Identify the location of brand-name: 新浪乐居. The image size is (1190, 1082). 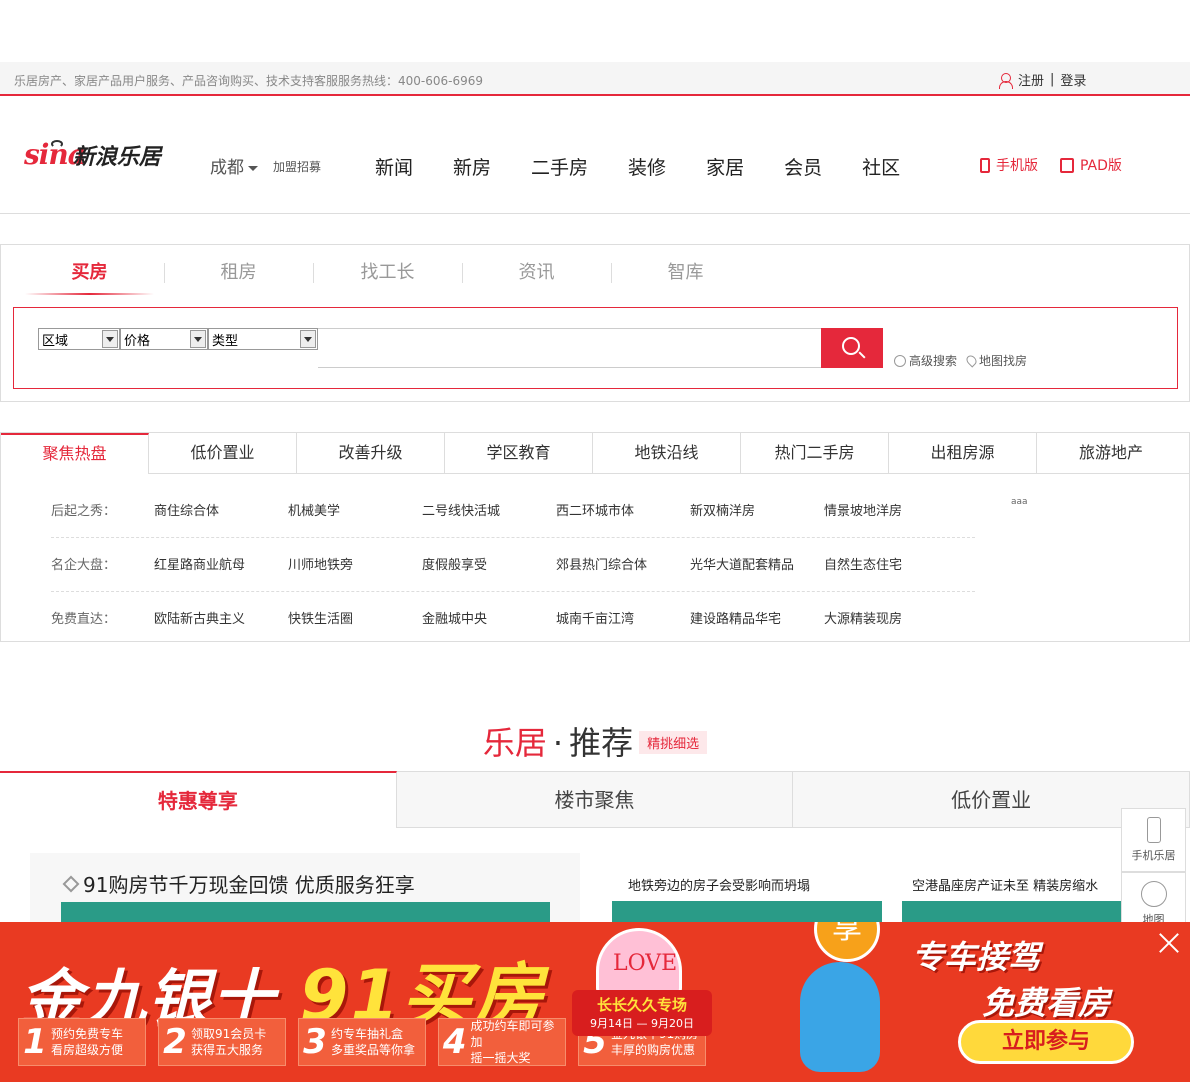
(116, 157).